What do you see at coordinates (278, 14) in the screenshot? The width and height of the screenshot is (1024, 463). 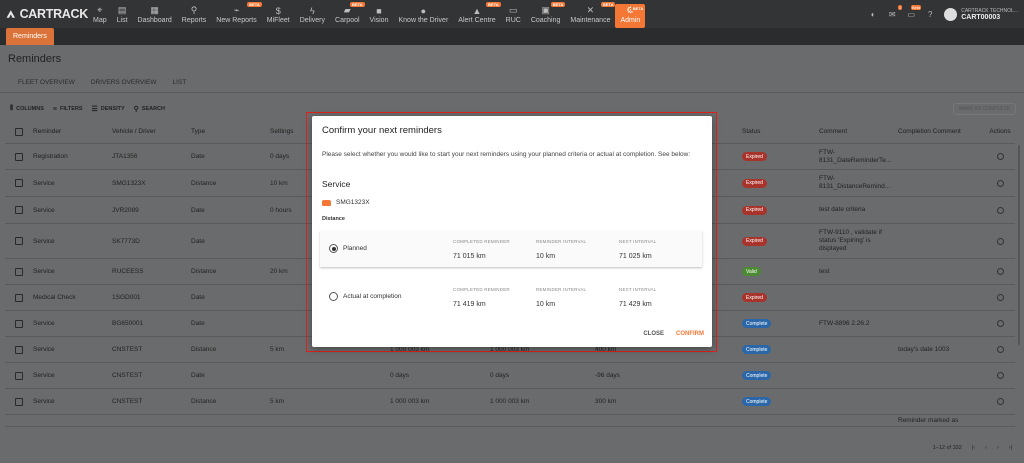 I see `nav-item-mifleet: $ MiFleet` at bounding box center [278, 14].